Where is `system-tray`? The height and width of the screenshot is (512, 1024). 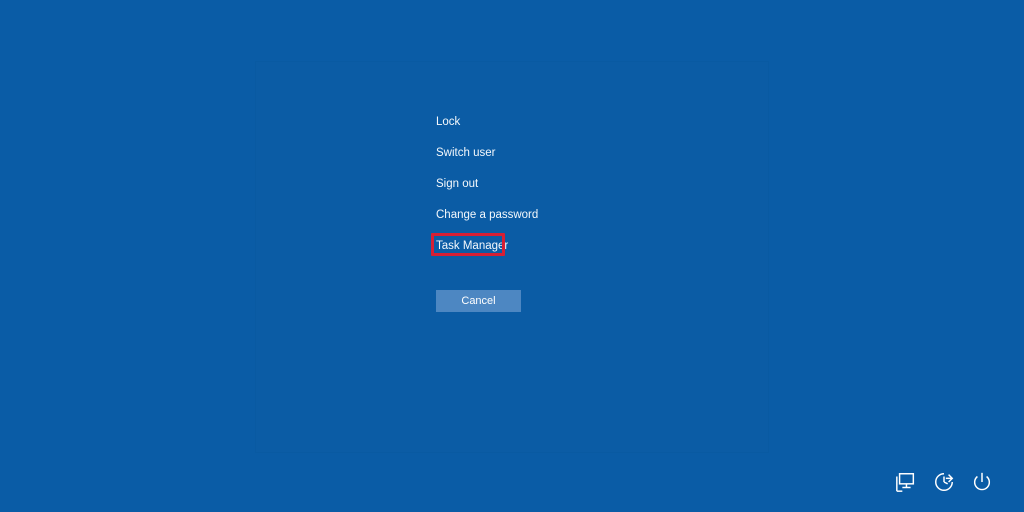
system-tray is located at coordinates (944, 482).